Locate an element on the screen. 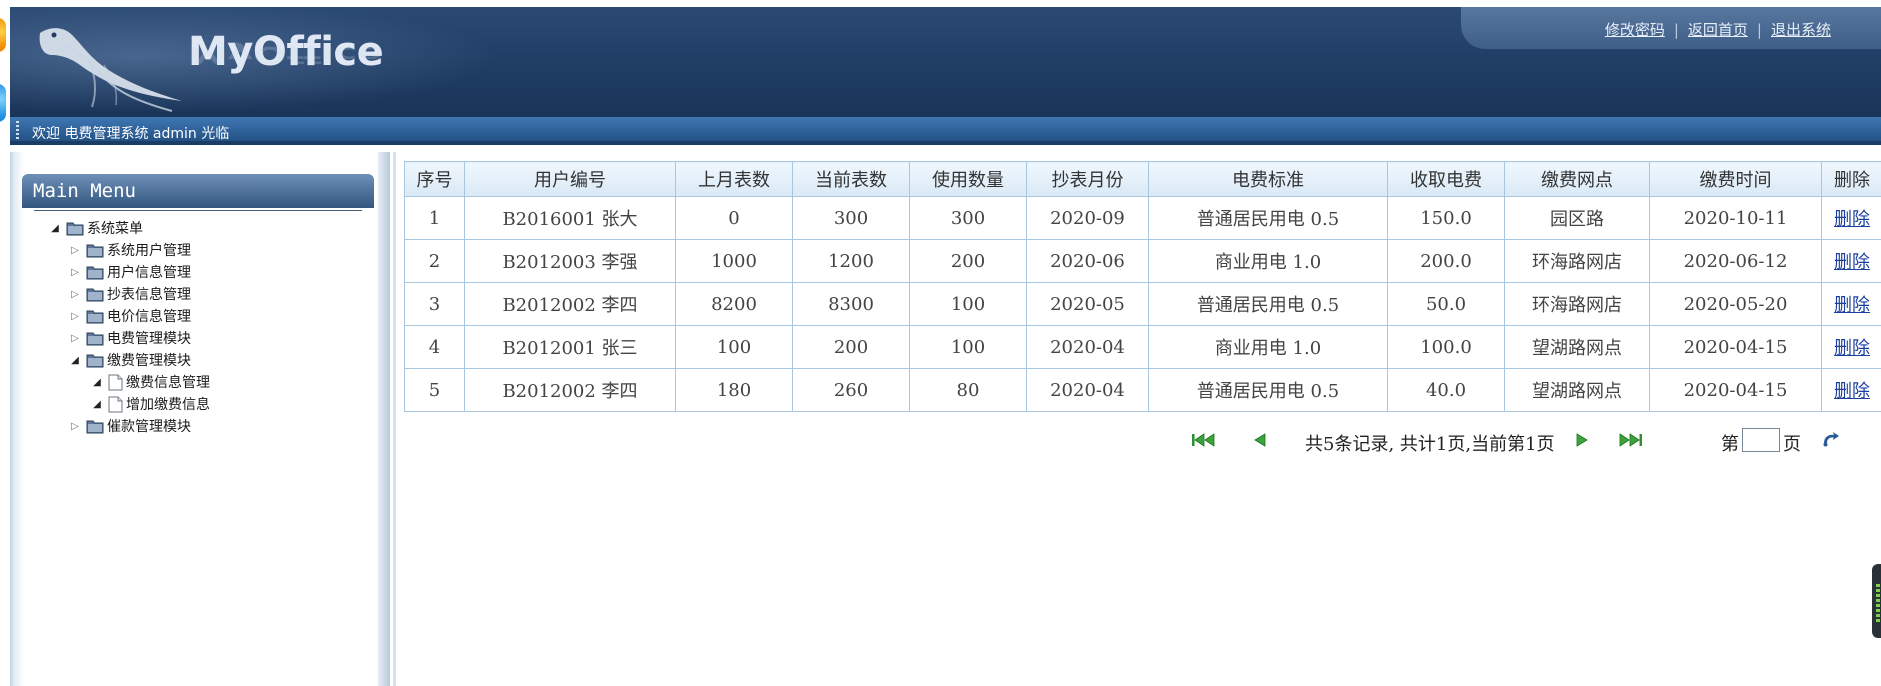 This screenshot has width=1881, height=686. menu-title: Main Menu is located at coordinates (84, 191).